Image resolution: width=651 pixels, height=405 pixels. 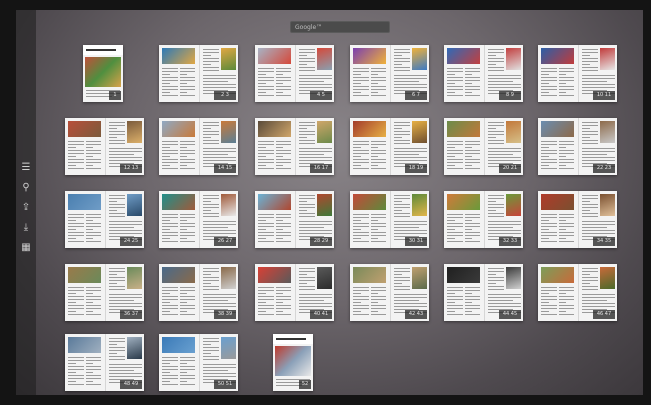 What do you see at coordinates (26, 248) in the screenshot?
I see `grid-icon: ▦` at bounding box center [26, 248].